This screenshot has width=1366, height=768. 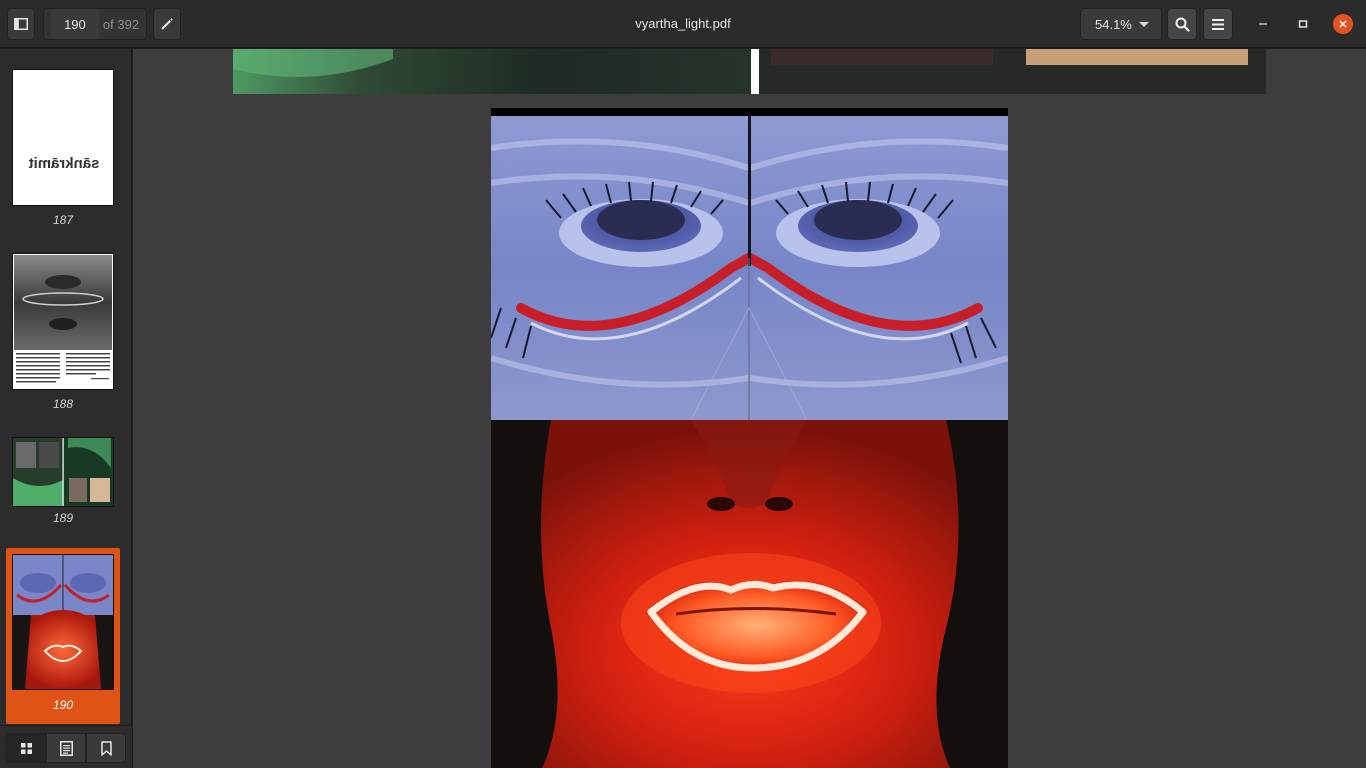 I want to click on outline-view-button, so click(x=66, y=748).